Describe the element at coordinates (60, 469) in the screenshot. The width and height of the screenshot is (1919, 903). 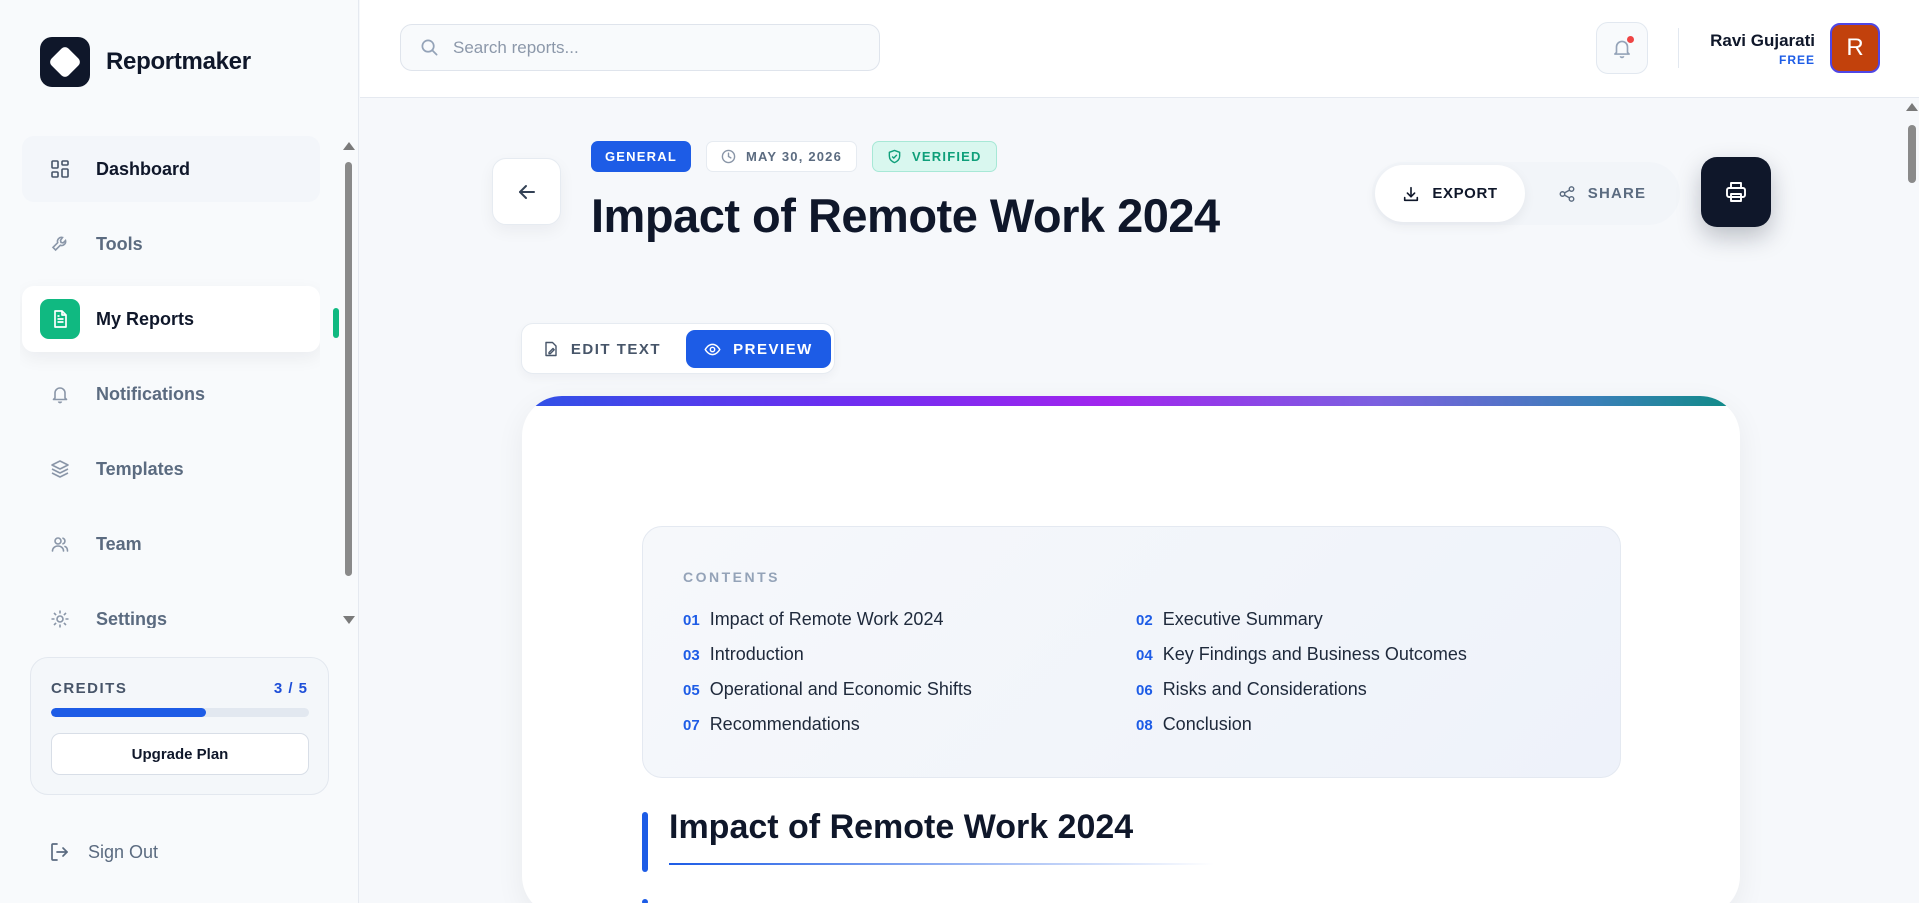
I see `layers-icon` at that location.